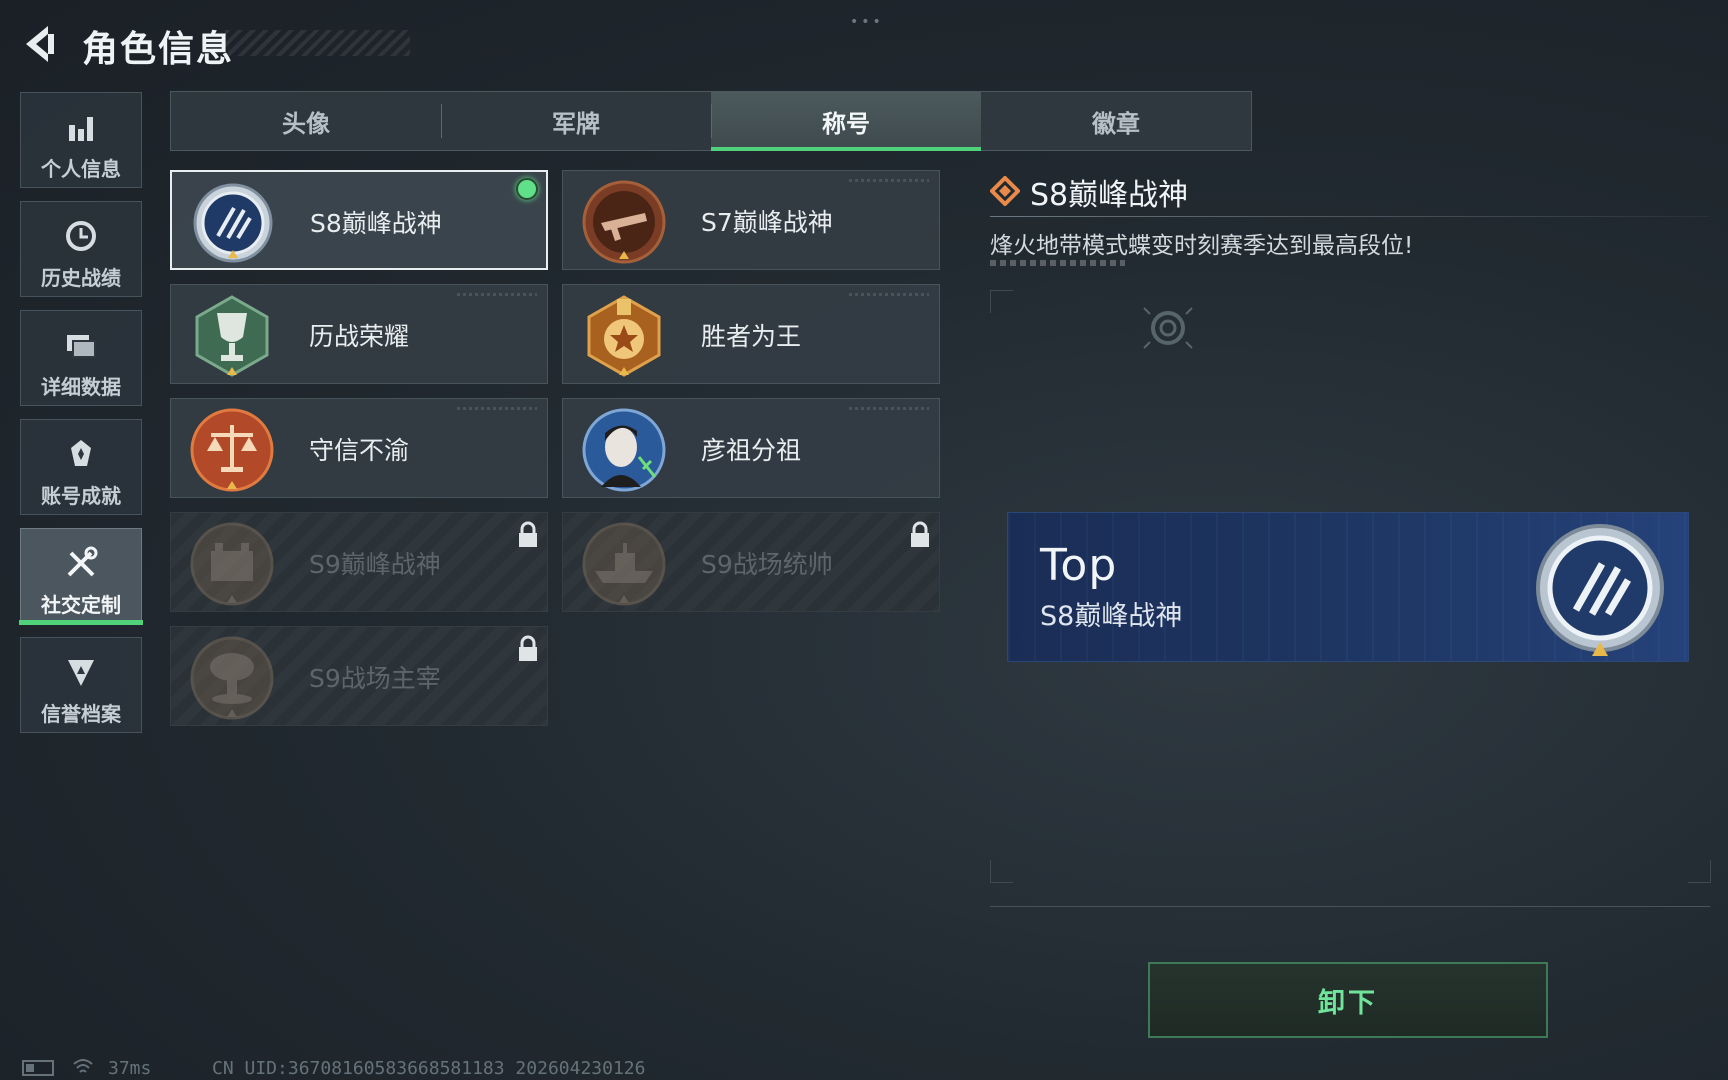 This screenshot has width=1728, height=1080. I want to click on battery-icon, so click(38, 1068).